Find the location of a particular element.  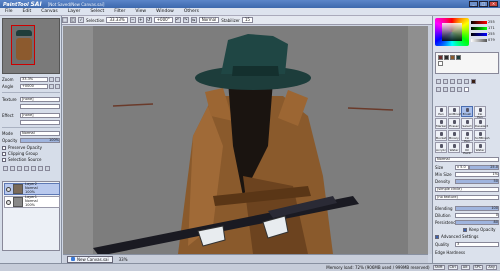

brush-texture-select: (no texture) is located at coordinates (467, 197).